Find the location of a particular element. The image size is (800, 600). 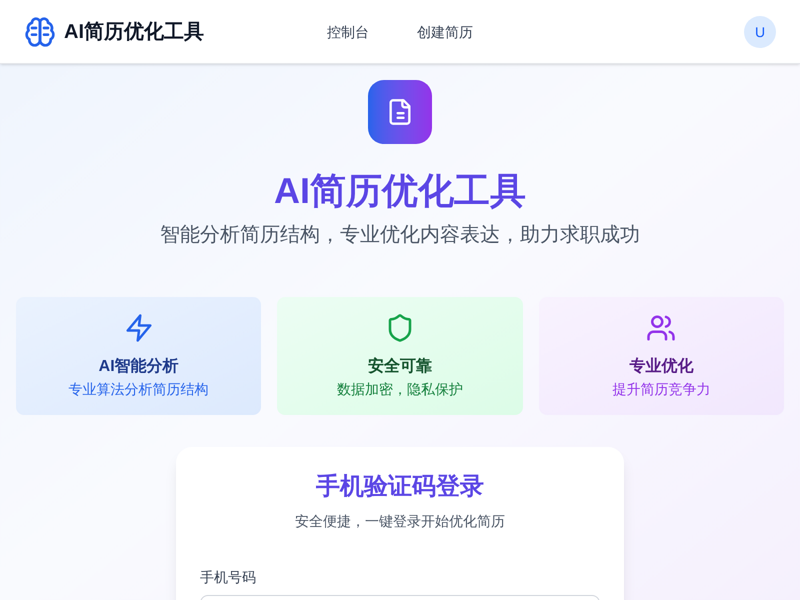

feature-description: 提升简历竞争力 is located at coordinates (661, 389).